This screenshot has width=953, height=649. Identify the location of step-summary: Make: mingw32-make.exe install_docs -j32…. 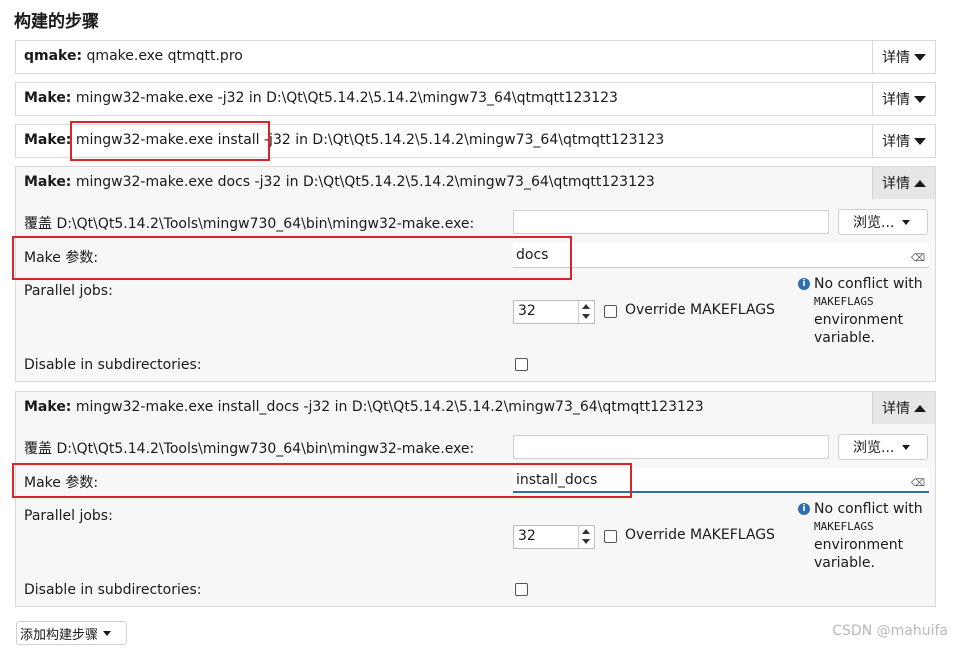
(364, 407).